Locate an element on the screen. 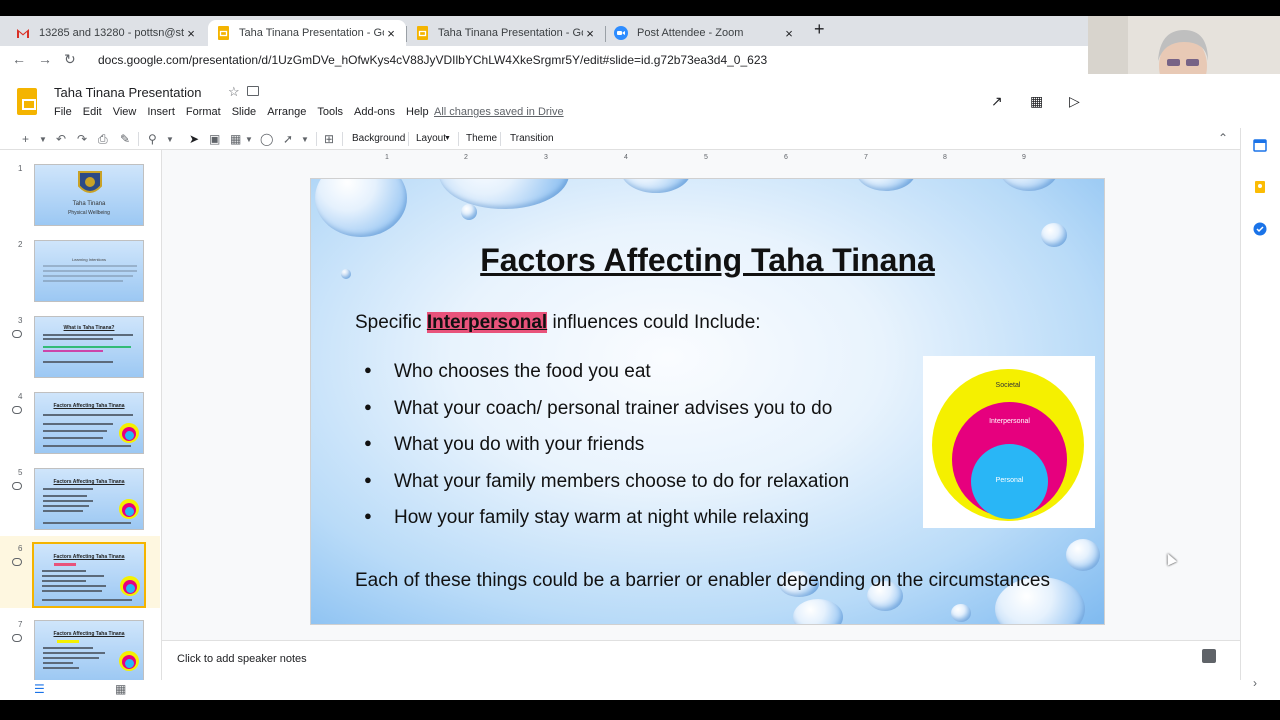 This screenshot has height=720, width=1280. slide-thumbnail: 3 What is Taha Tinana? is located at coordinates (80, 344).